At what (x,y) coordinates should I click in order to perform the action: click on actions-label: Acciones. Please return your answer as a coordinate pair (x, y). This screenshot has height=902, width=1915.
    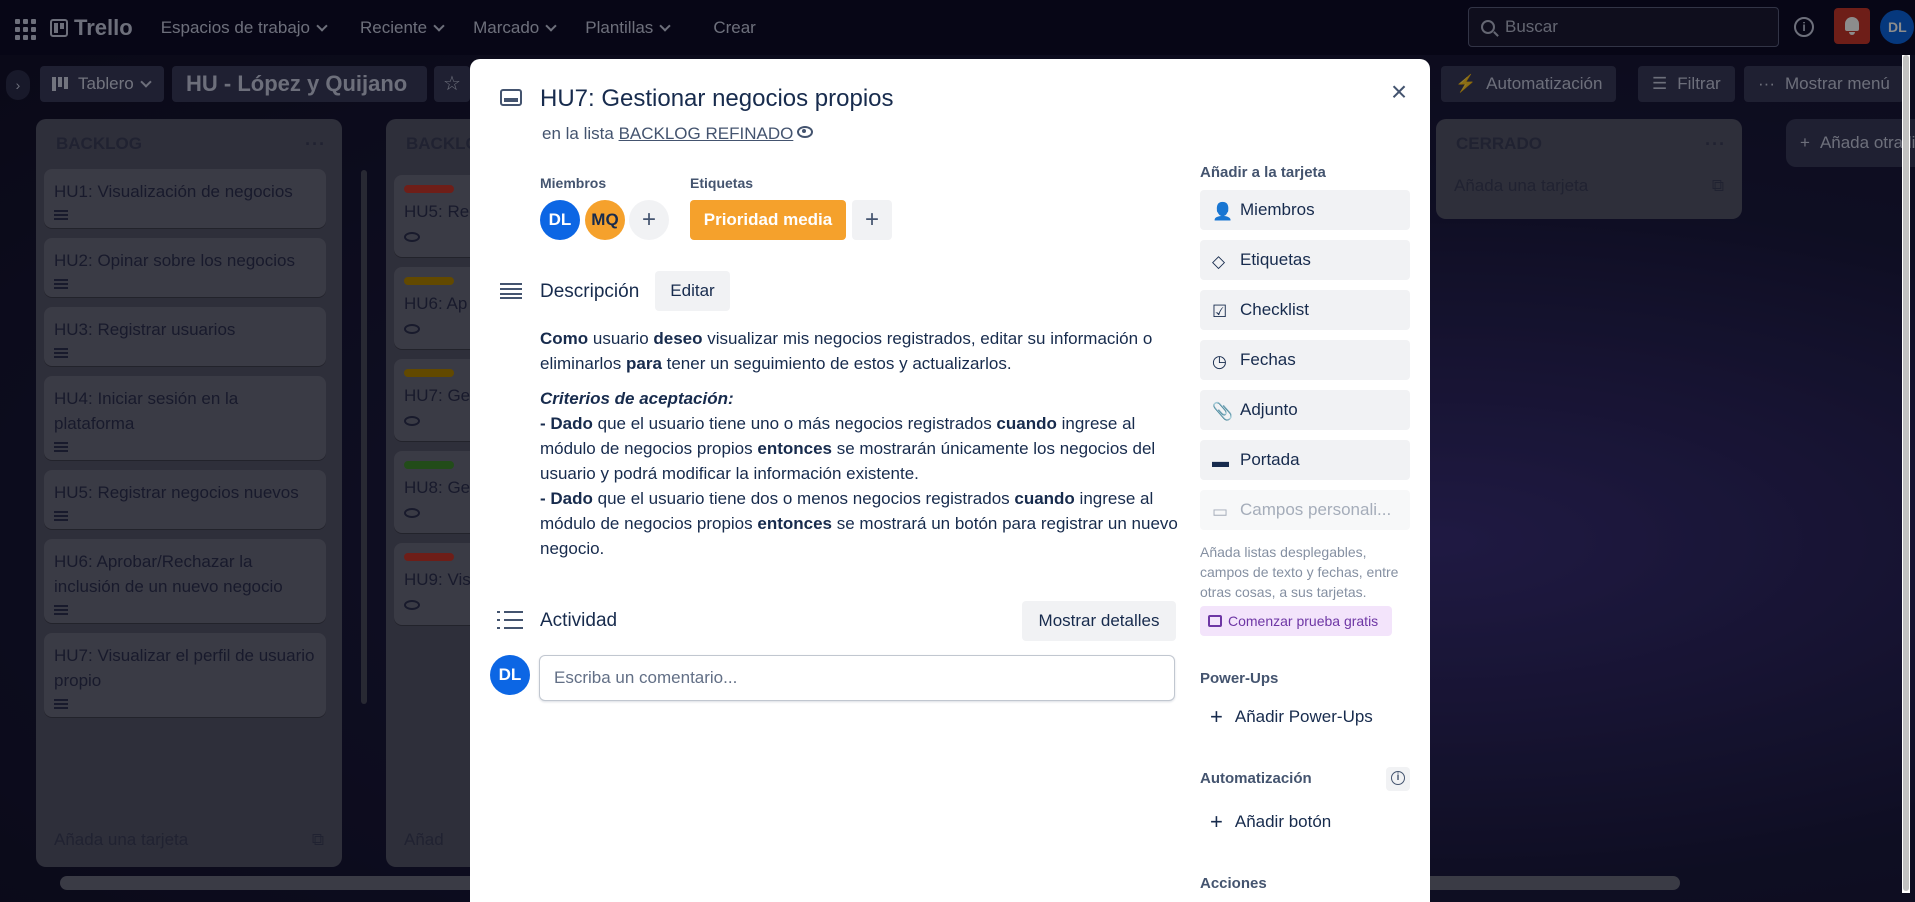
    Looking at the image, I should click on (1233, 883).